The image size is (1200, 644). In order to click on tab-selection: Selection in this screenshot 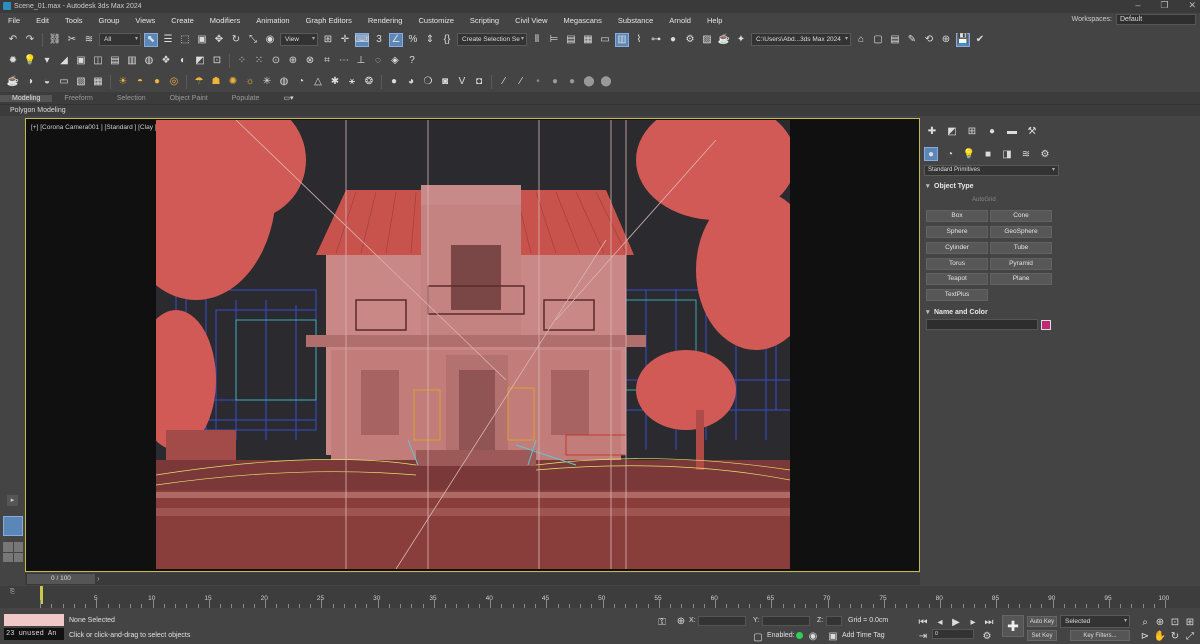, I will do `click(131, 98)`.